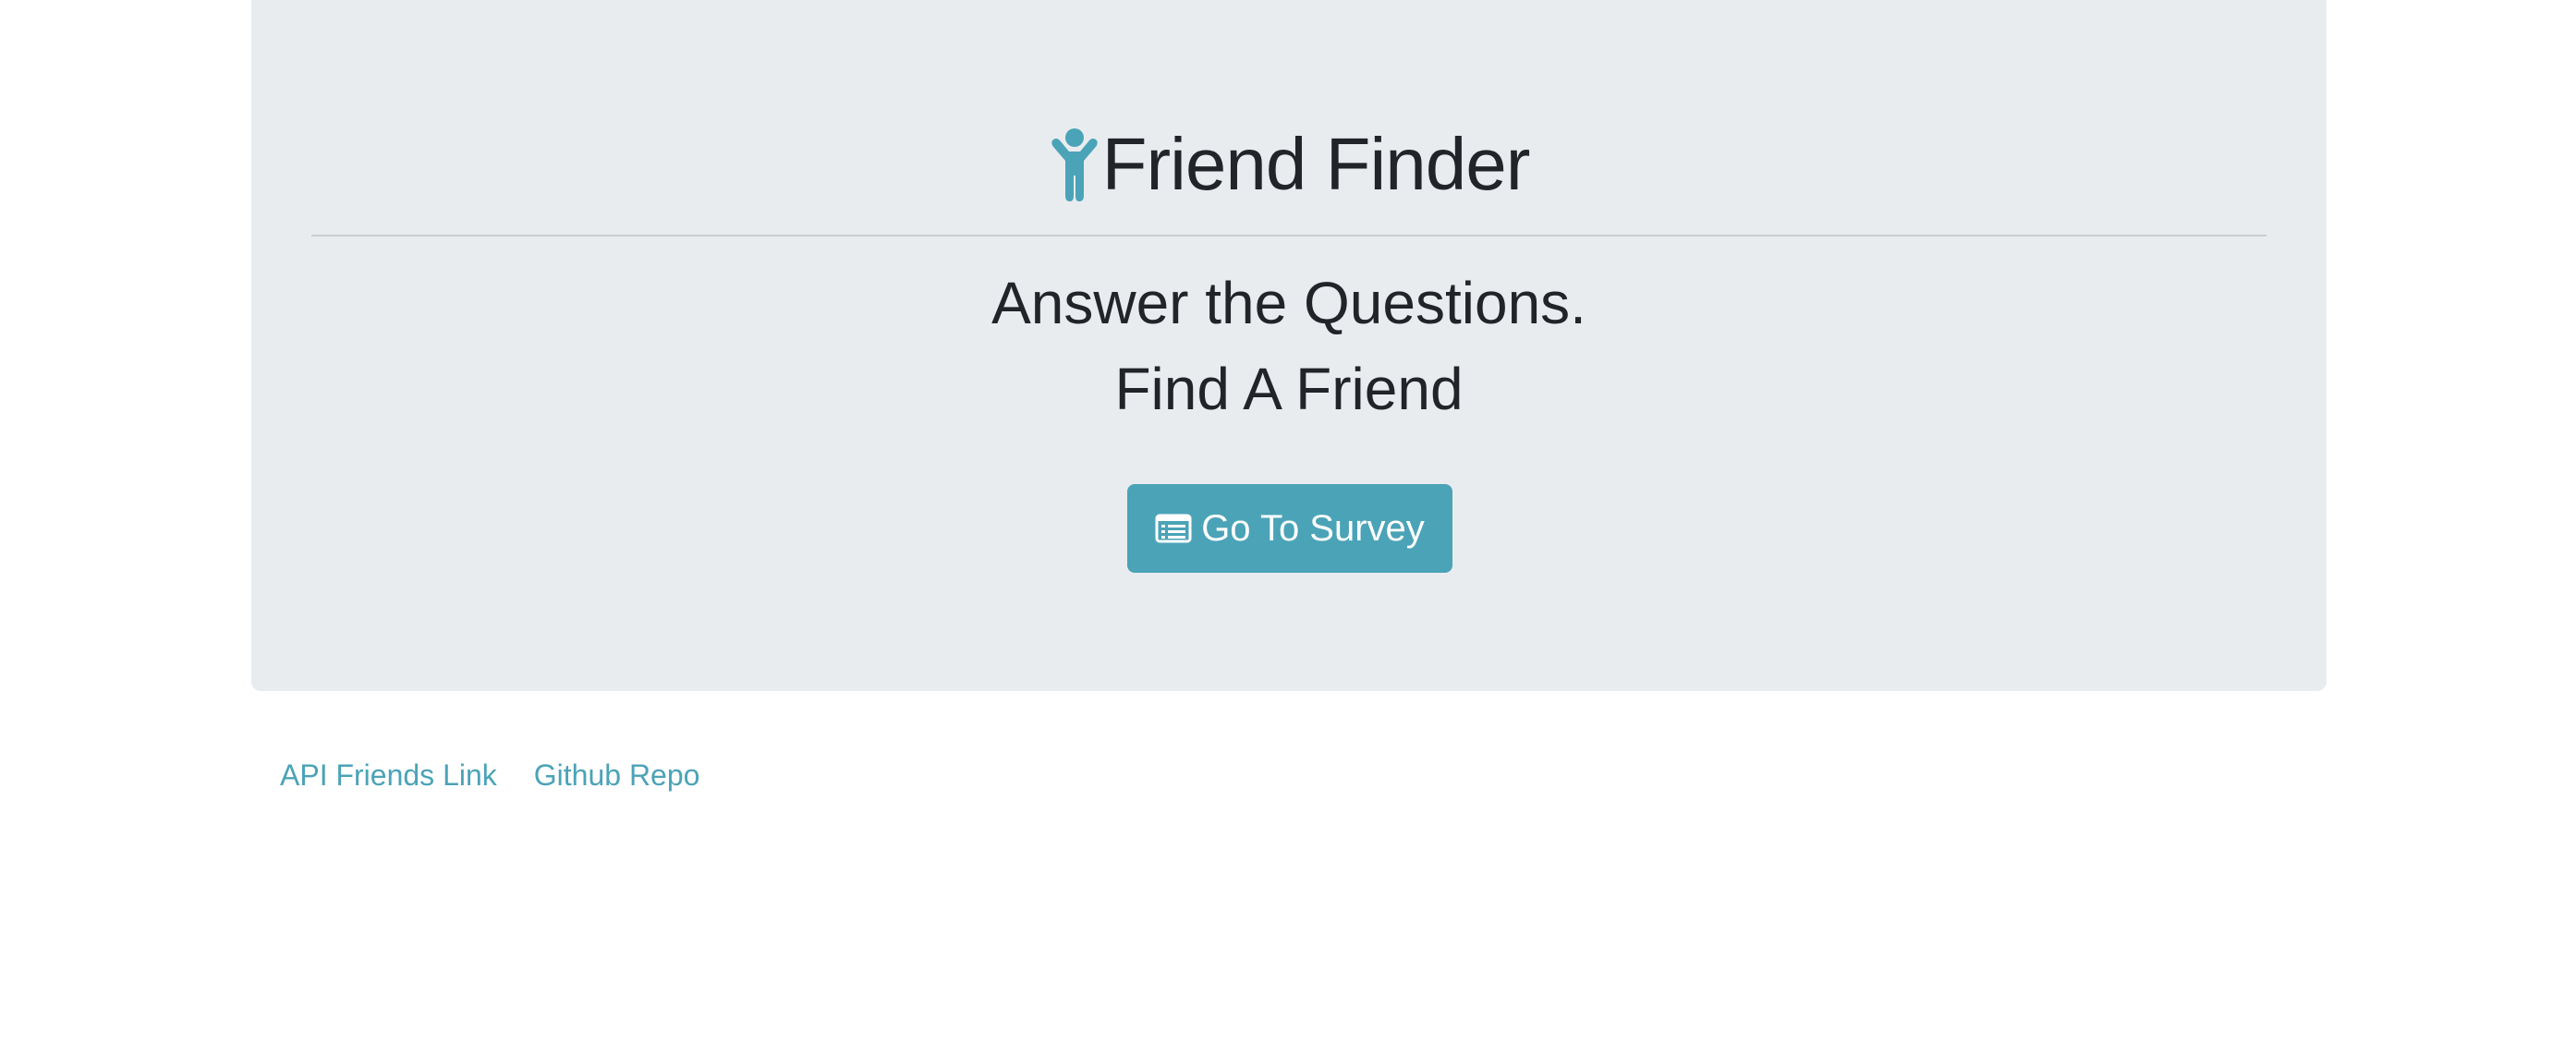  What do you see at coordinates (1289, 389) in the screenshot?
I see `tagline-line-2: Find A Friend` at bounding box center [1289, 389].